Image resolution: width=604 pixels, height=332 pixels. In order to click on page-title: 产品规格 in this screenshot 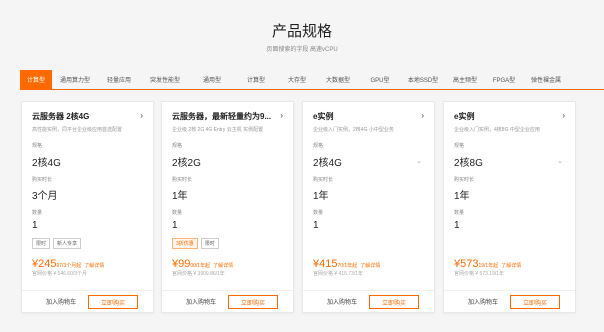, I will do `click(301, 31)`.